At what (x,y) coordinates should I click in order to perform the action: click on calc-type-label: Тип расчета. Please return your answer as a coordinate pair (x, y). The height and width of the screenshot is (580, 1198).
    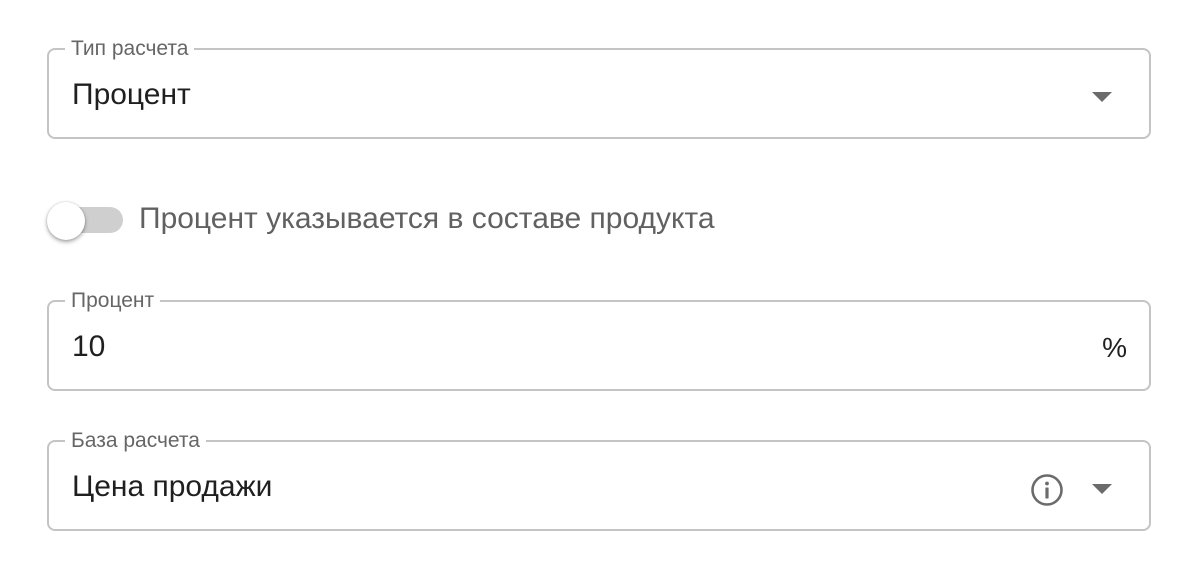
    Looking at the image, I should click on (130, 49).